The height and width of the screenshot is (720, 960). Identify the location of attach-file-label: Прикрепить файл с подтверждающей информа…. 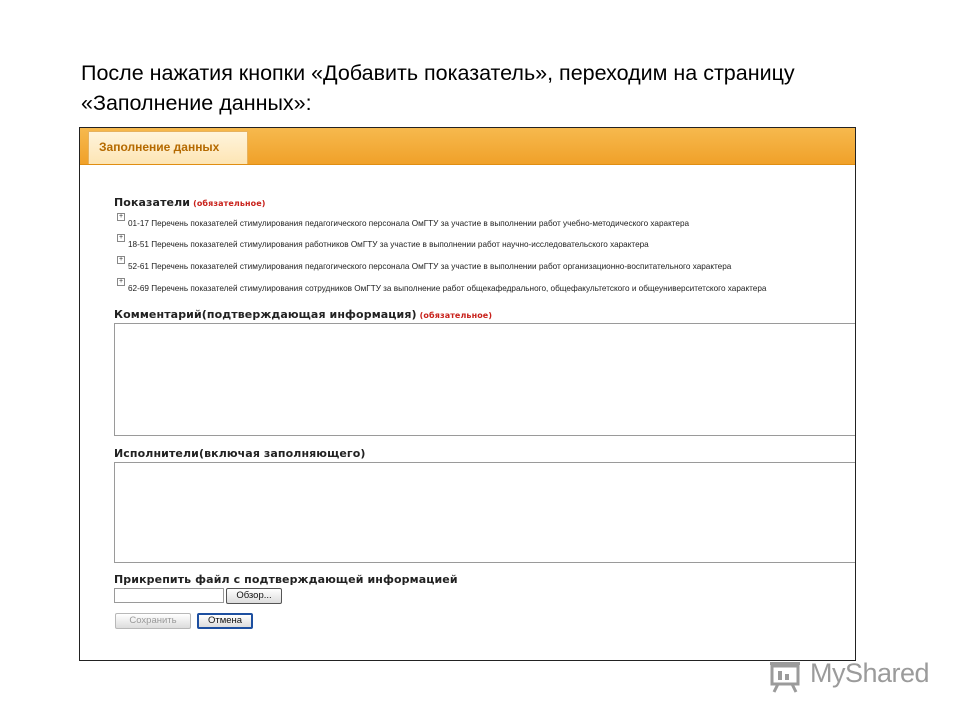
(286, 579).